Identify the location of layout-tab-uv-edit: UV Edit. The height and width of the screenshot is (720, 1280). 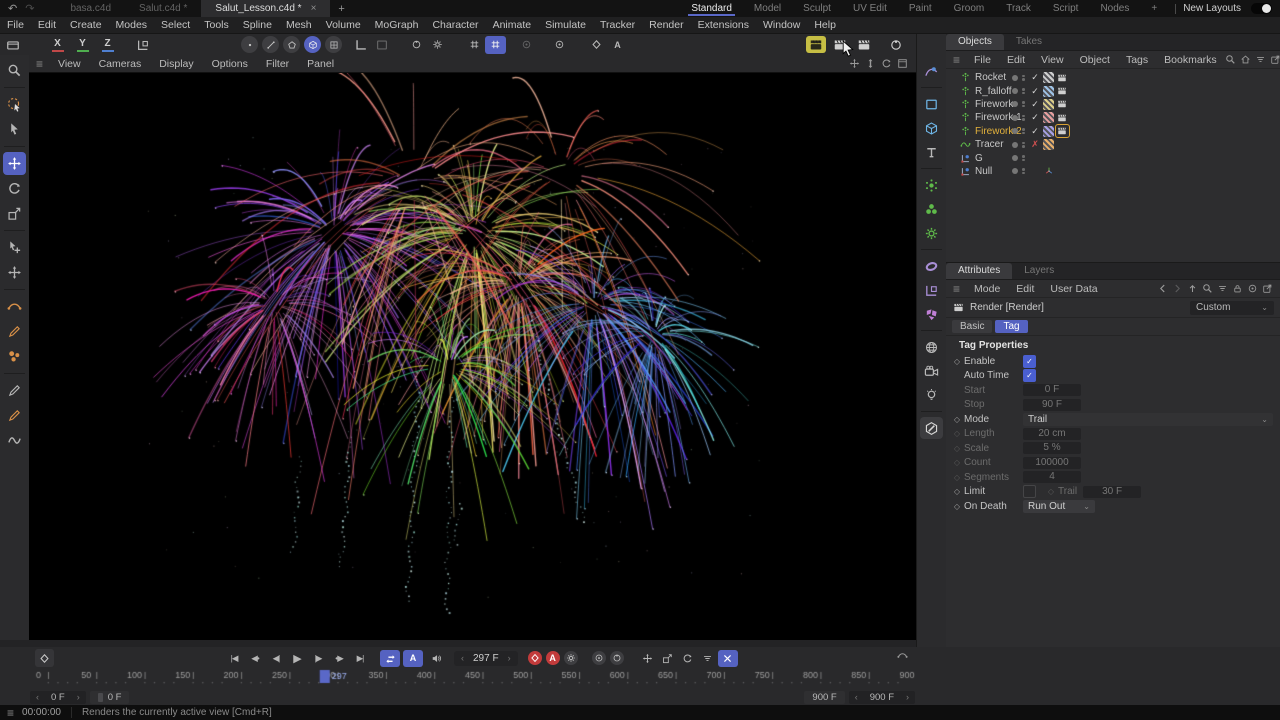
(870, 8).